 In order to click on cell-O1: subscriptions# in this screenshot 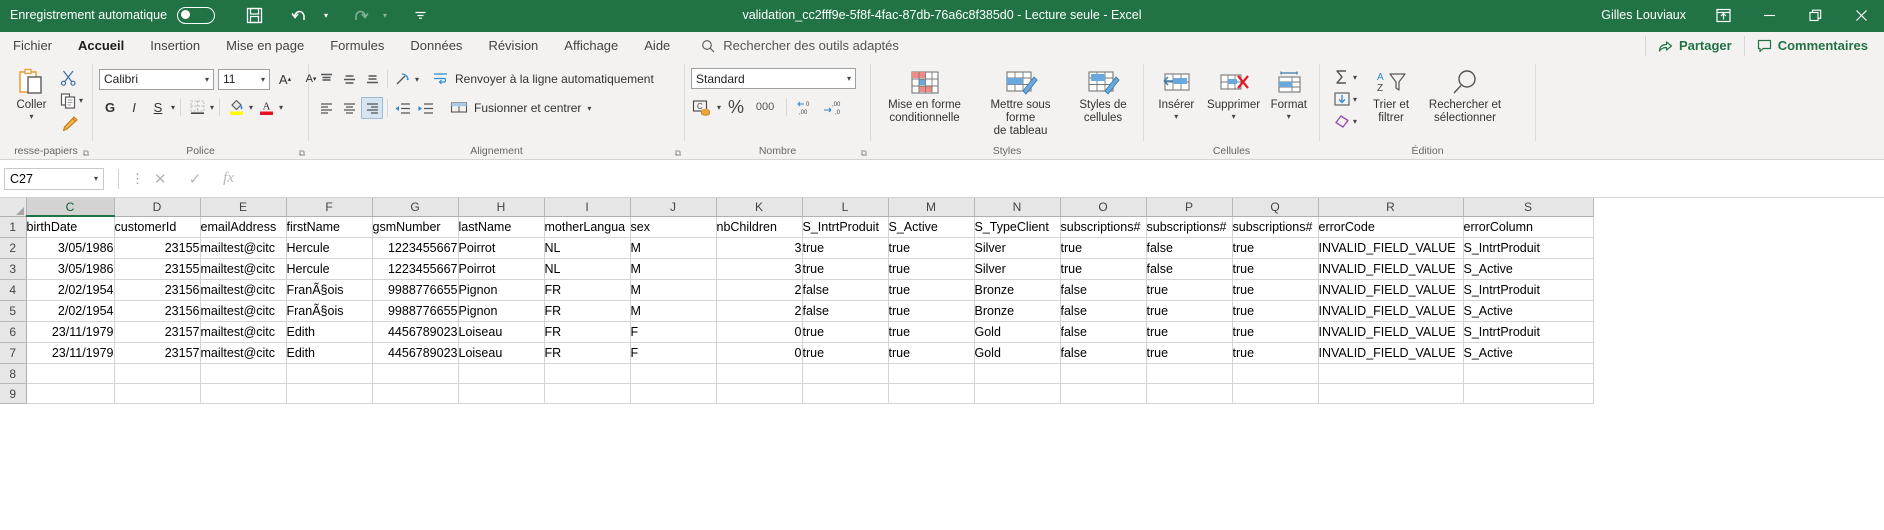, I will do `click(1103, 227)`.